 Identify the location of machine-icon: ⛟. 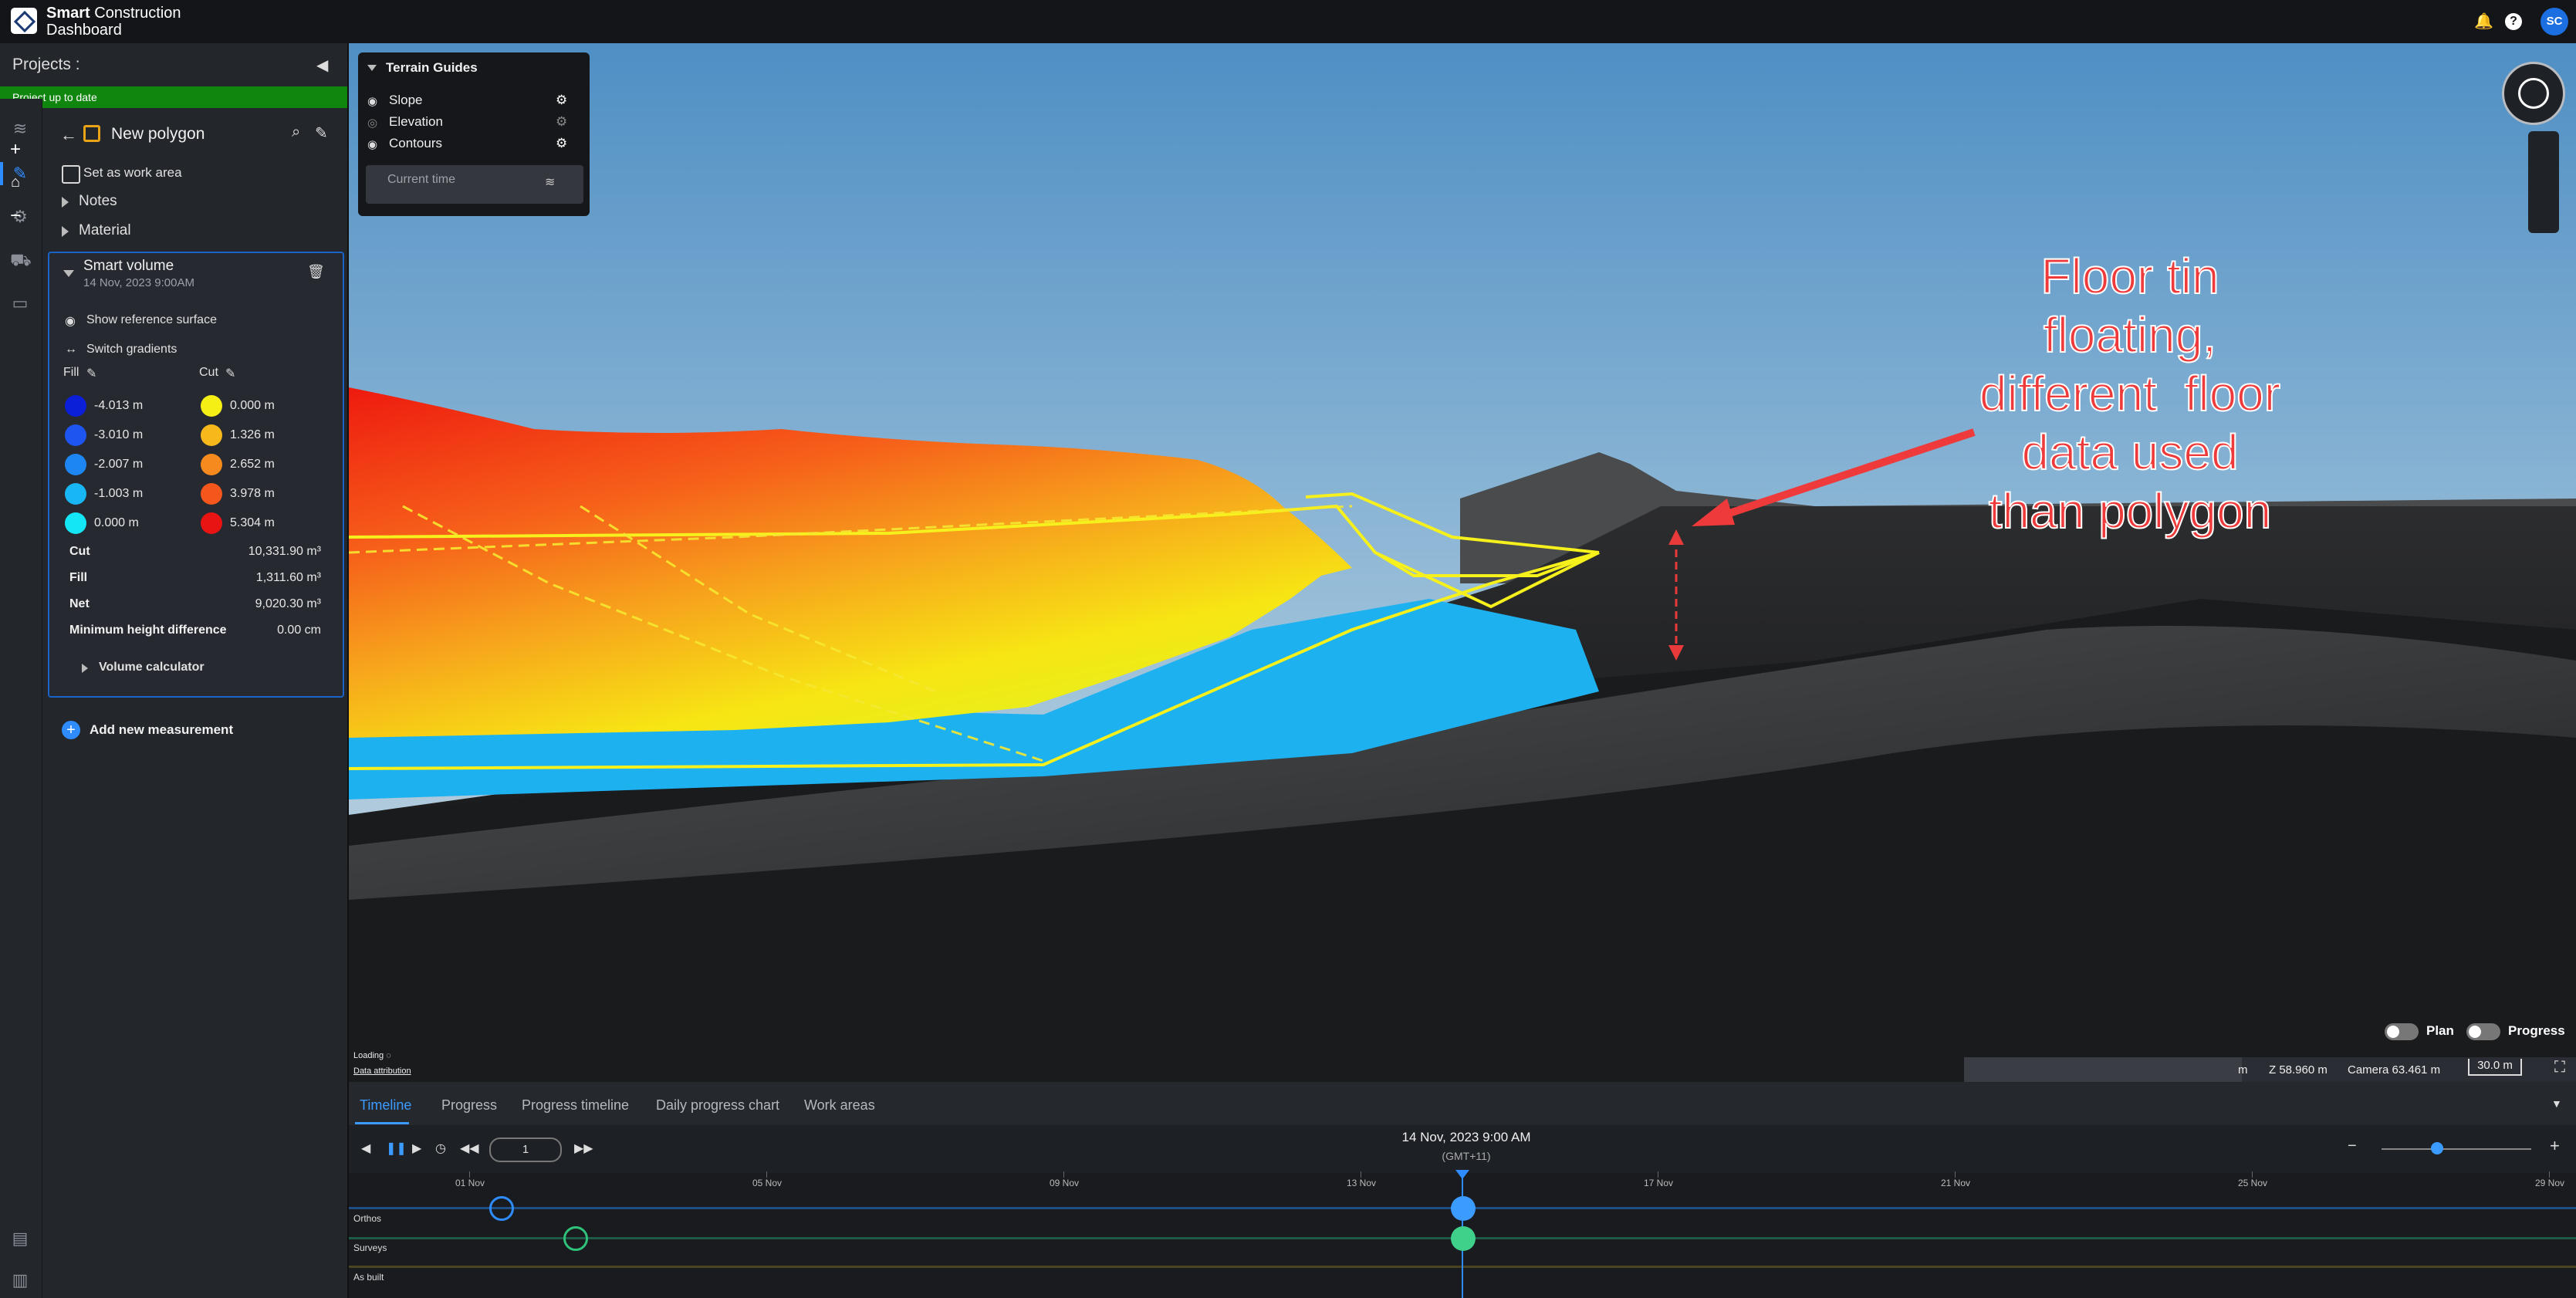
(21, 260).